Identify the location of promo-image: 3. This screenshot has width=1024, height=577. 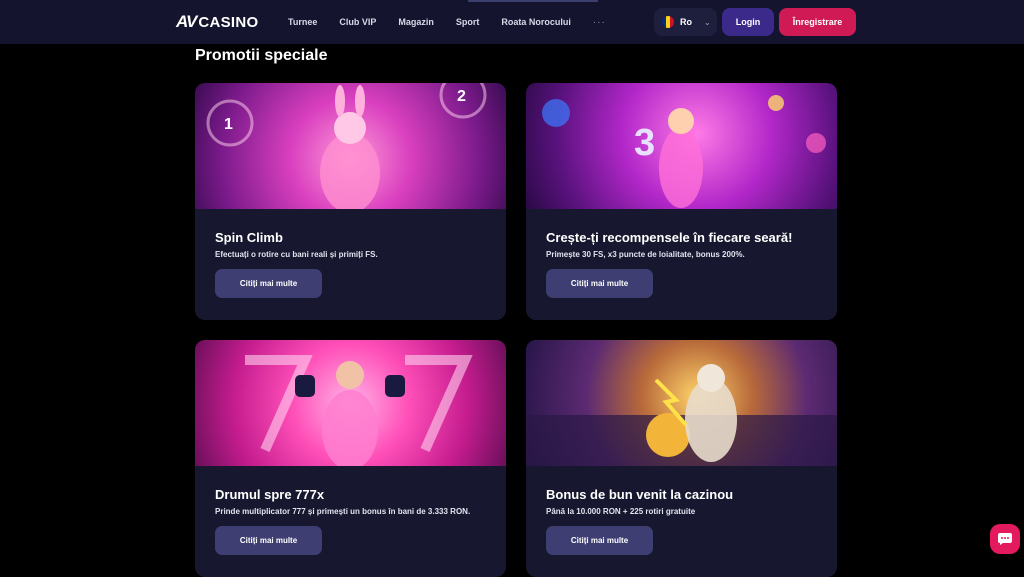
(681, 146).